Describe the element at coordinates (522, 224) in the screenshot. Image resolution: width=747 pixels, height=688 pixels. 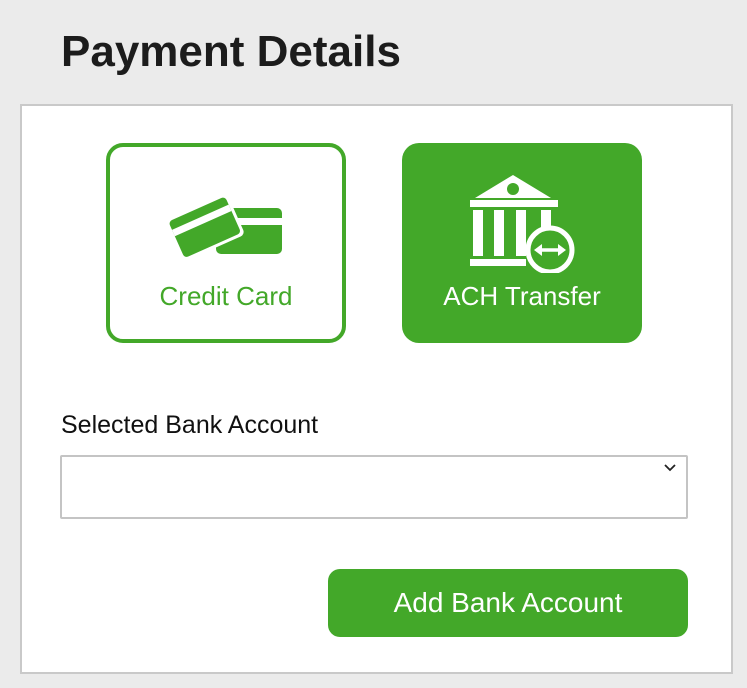
I see `bank-transfer-icon` at that location.